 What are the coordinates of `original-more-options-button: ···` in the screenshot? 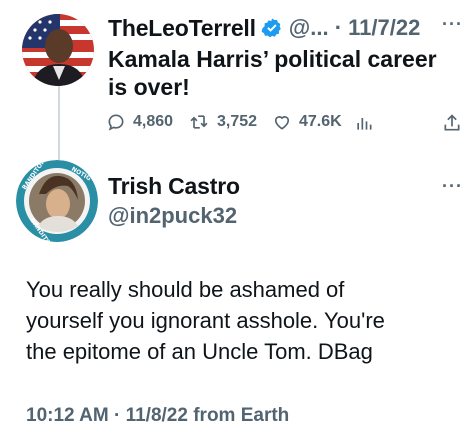 It's located at (452, 24).